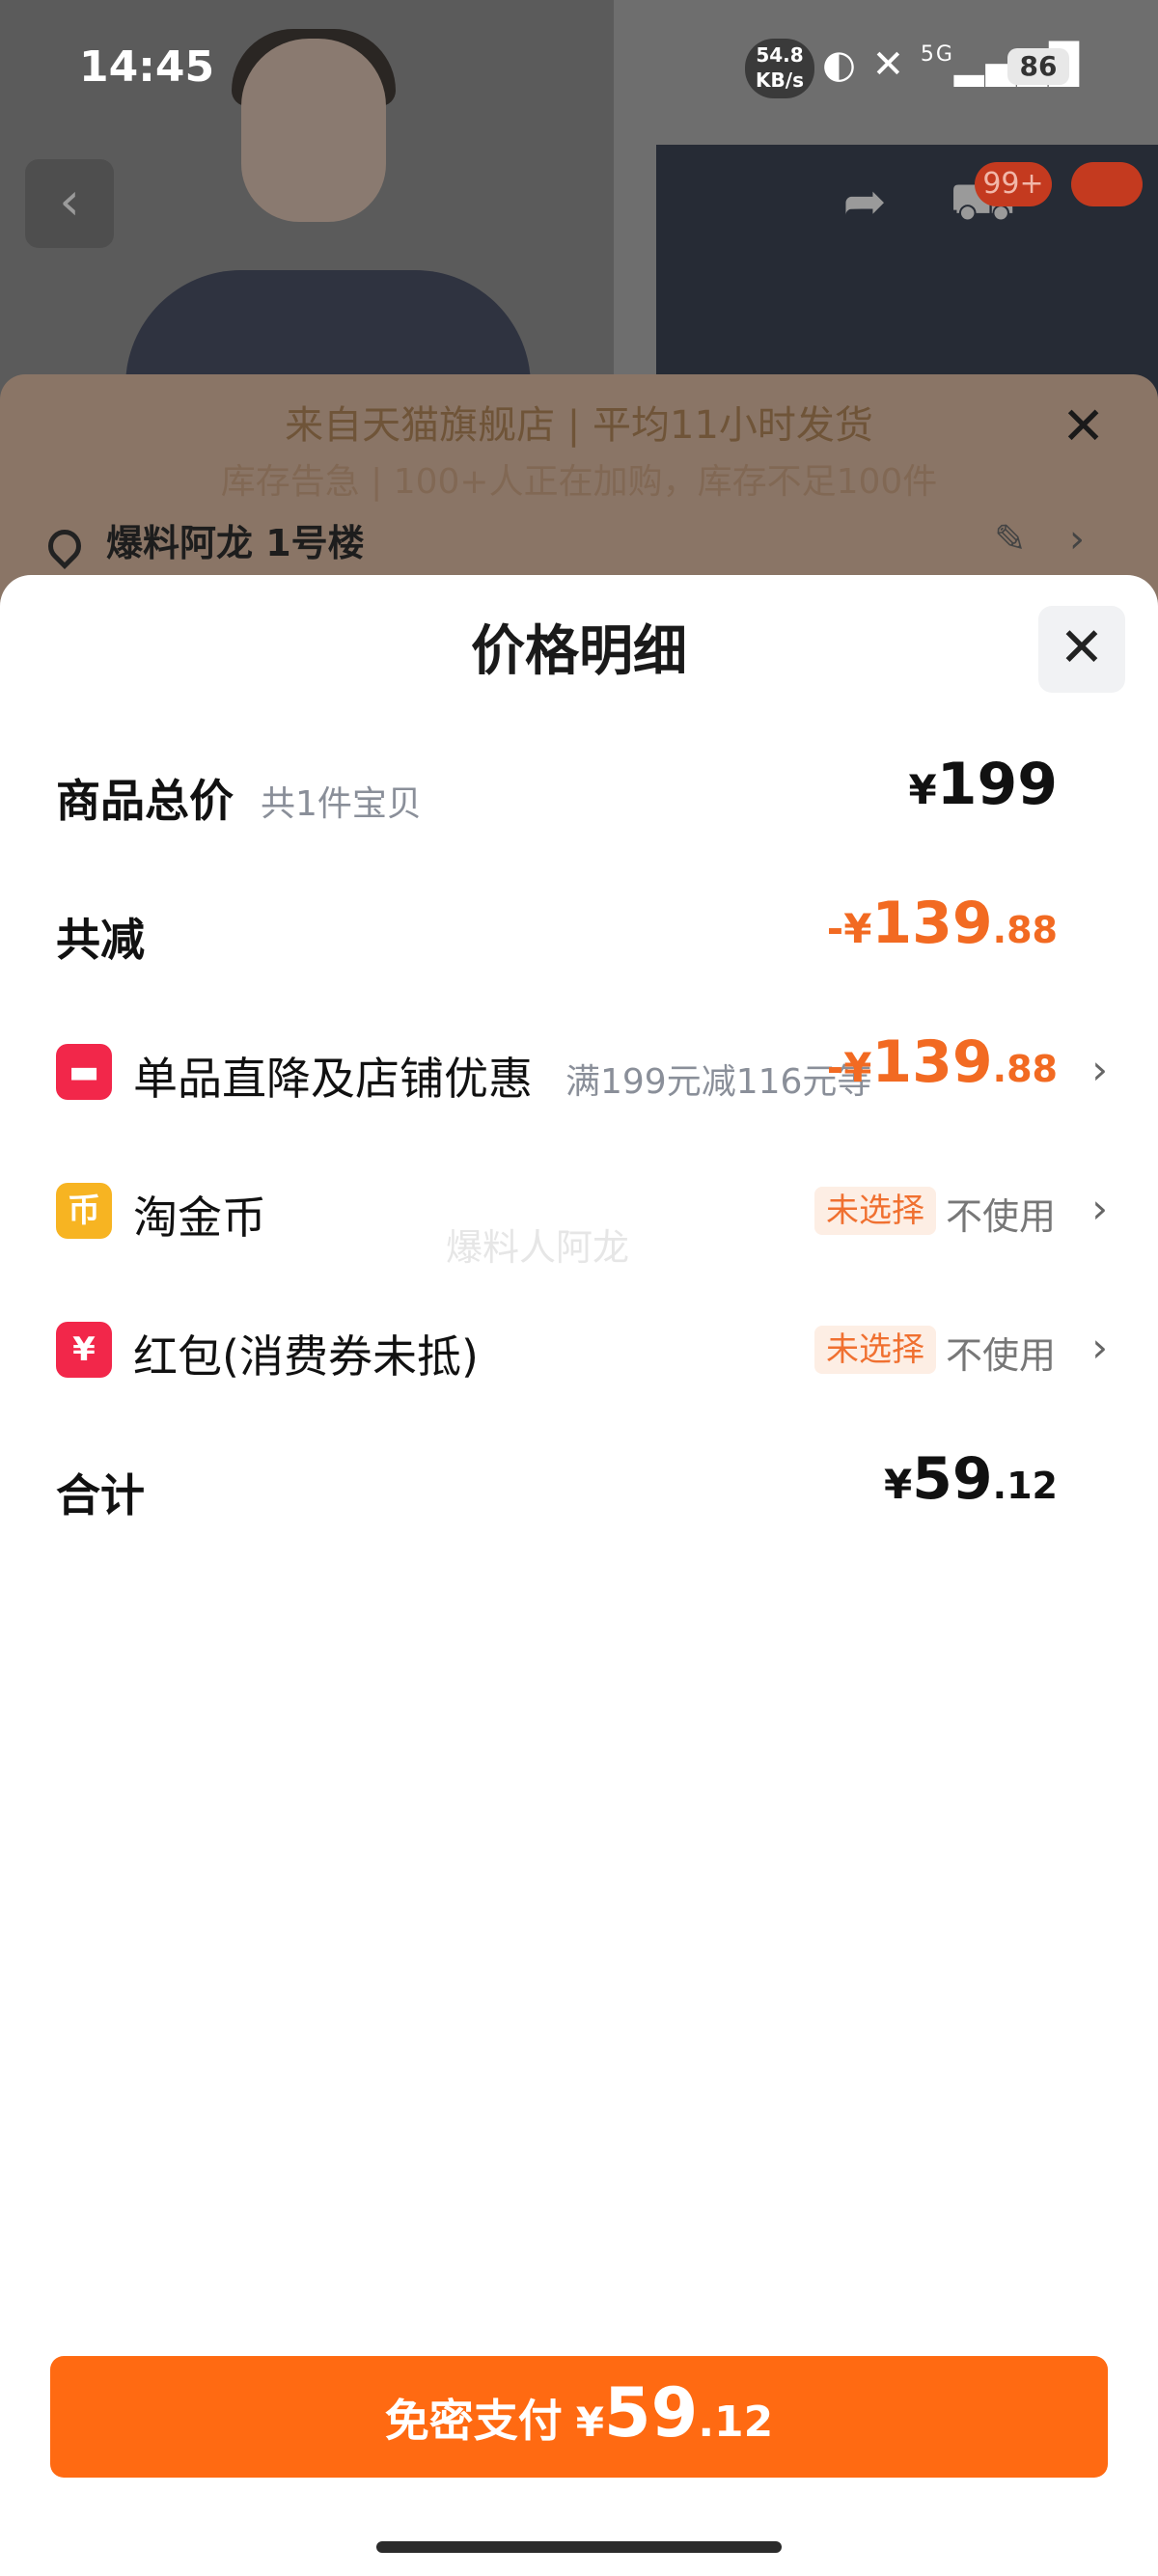 Image resolution: width=1158 pixels, height=2576 pixels. Describe the element at coordinates (147, 67) in the screenshot. I see `status-time: 14:45` at that location.